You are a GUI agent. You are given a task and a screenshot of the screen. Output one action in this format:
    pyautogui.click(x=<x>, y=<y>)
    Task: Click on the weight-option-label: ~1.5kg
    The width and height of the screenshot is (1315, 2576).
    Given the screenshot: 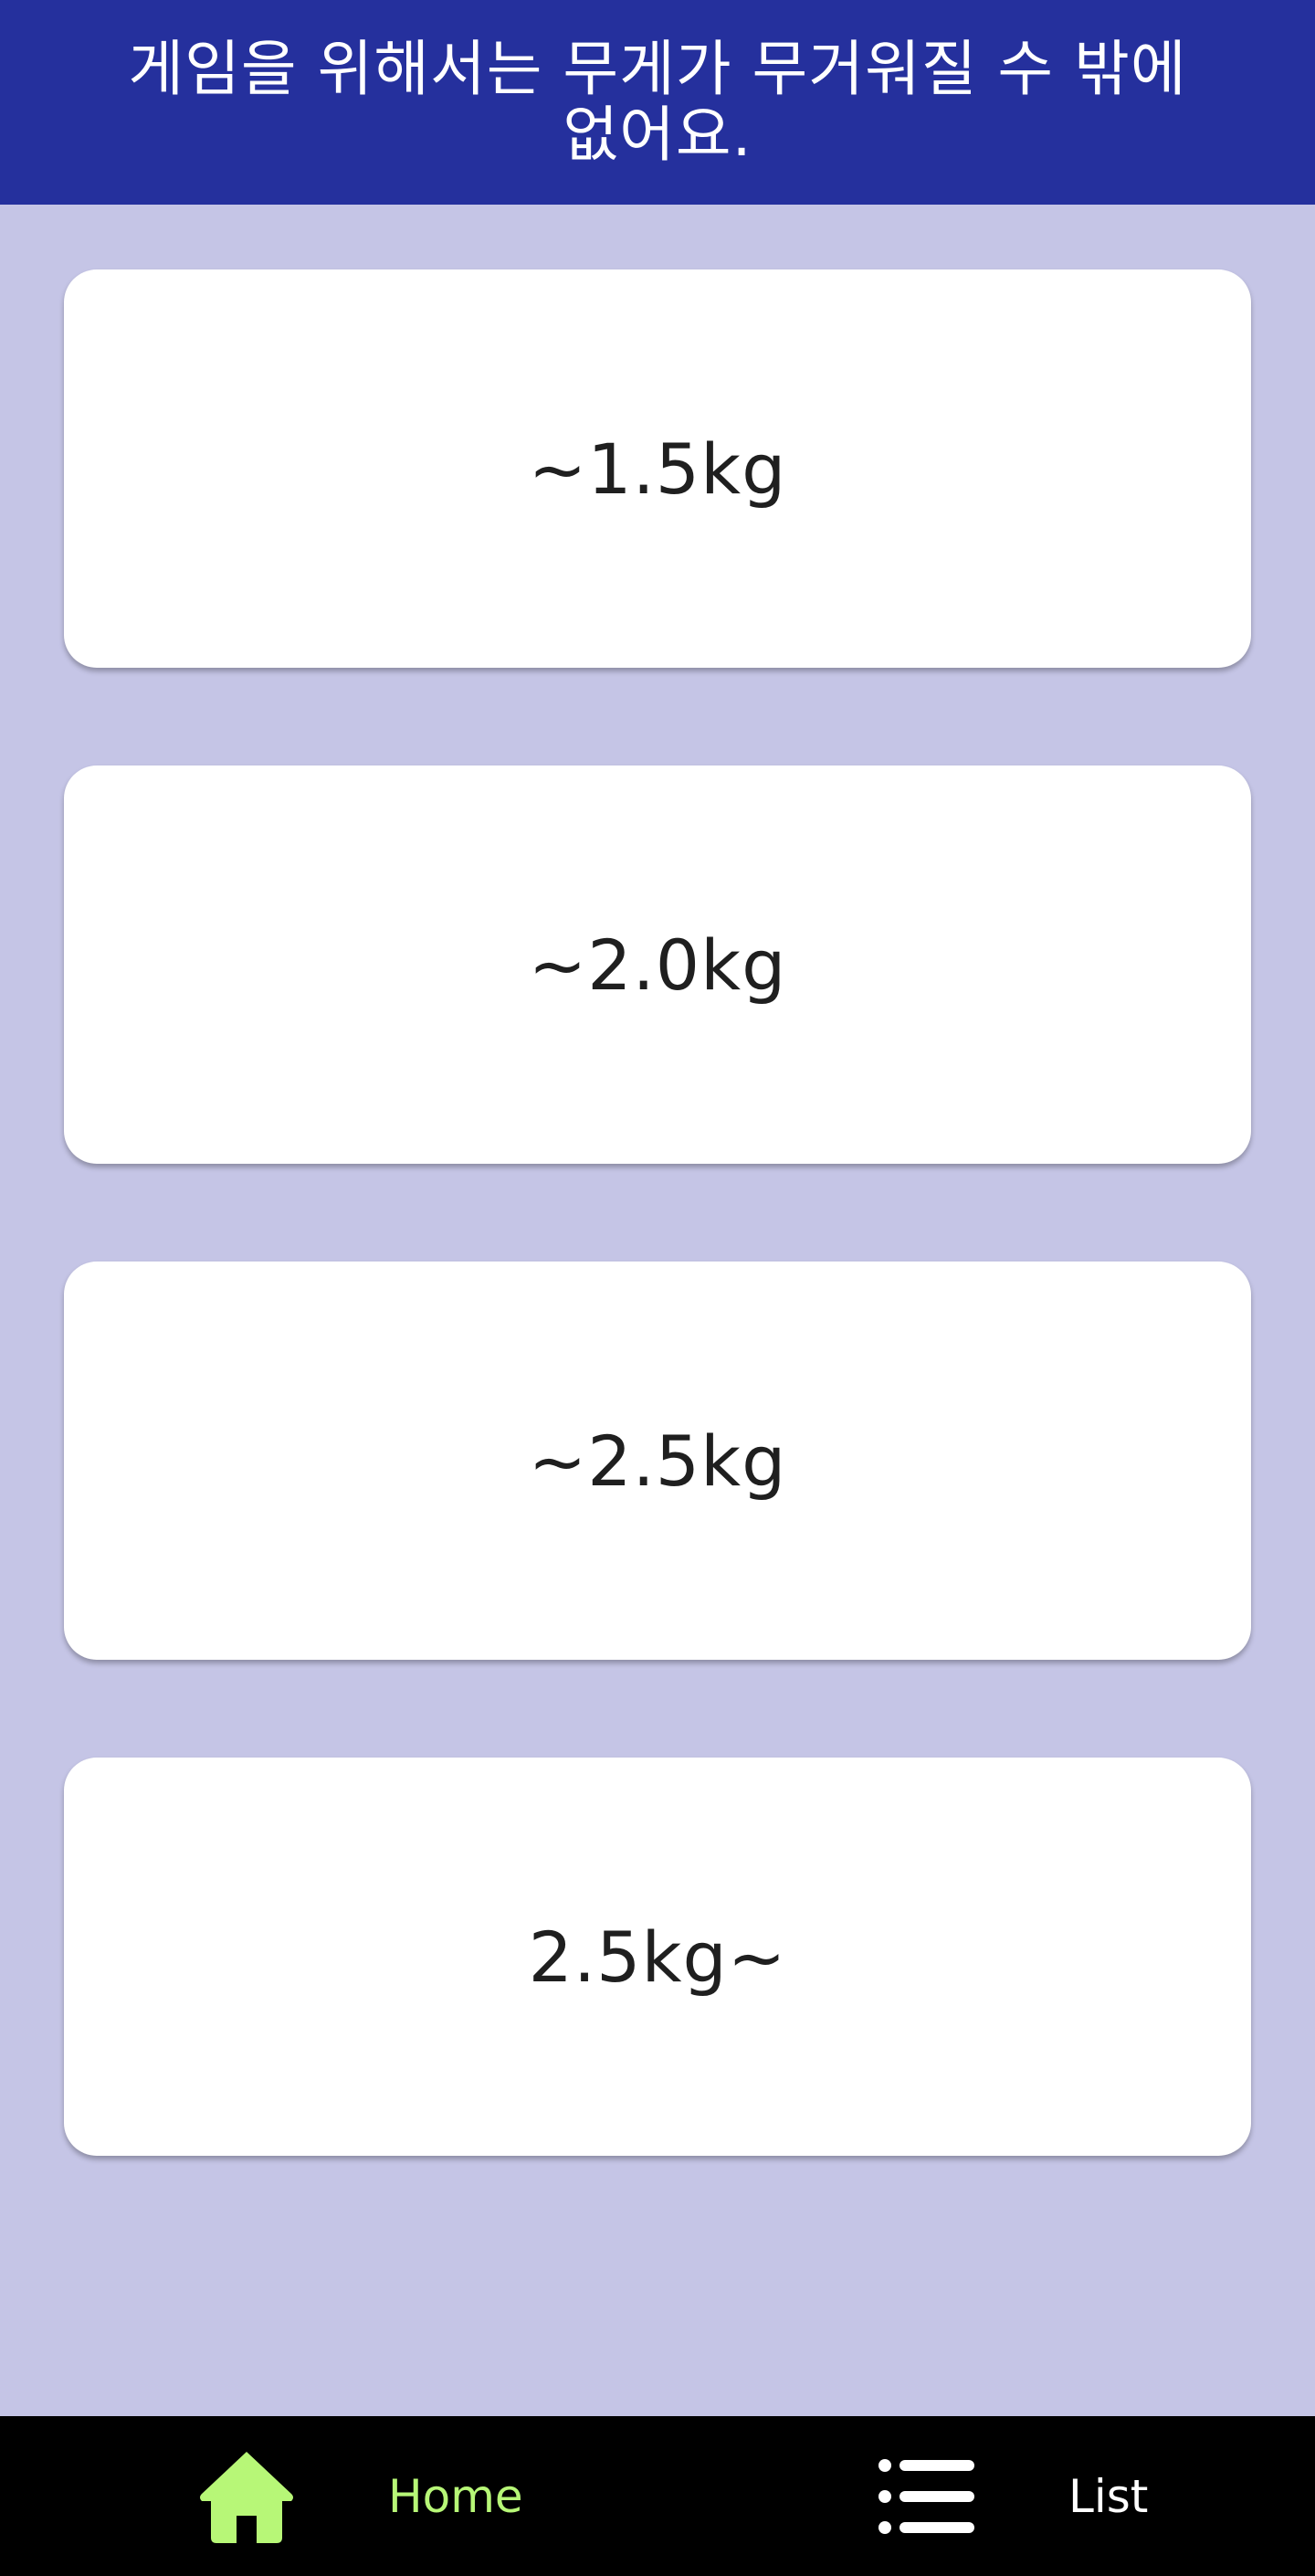 What is the action you would take?
    pyautogui.click(x=657, y=469)
    